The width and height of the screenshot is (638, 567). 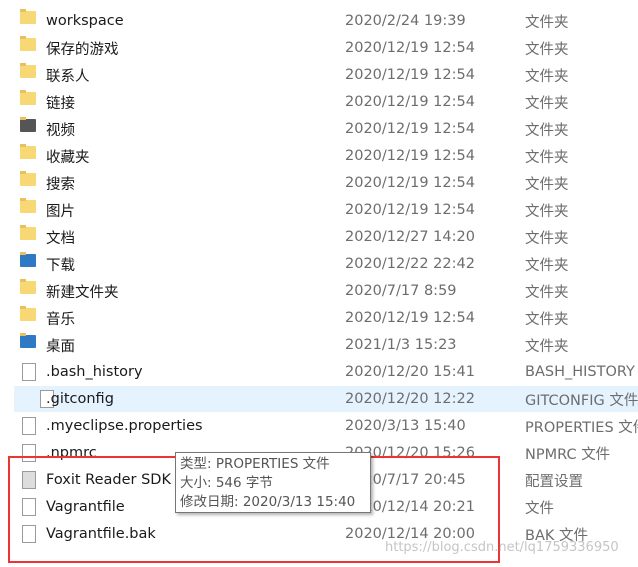 I want to click on file-name: 桌面, so click(x=60, y=346).